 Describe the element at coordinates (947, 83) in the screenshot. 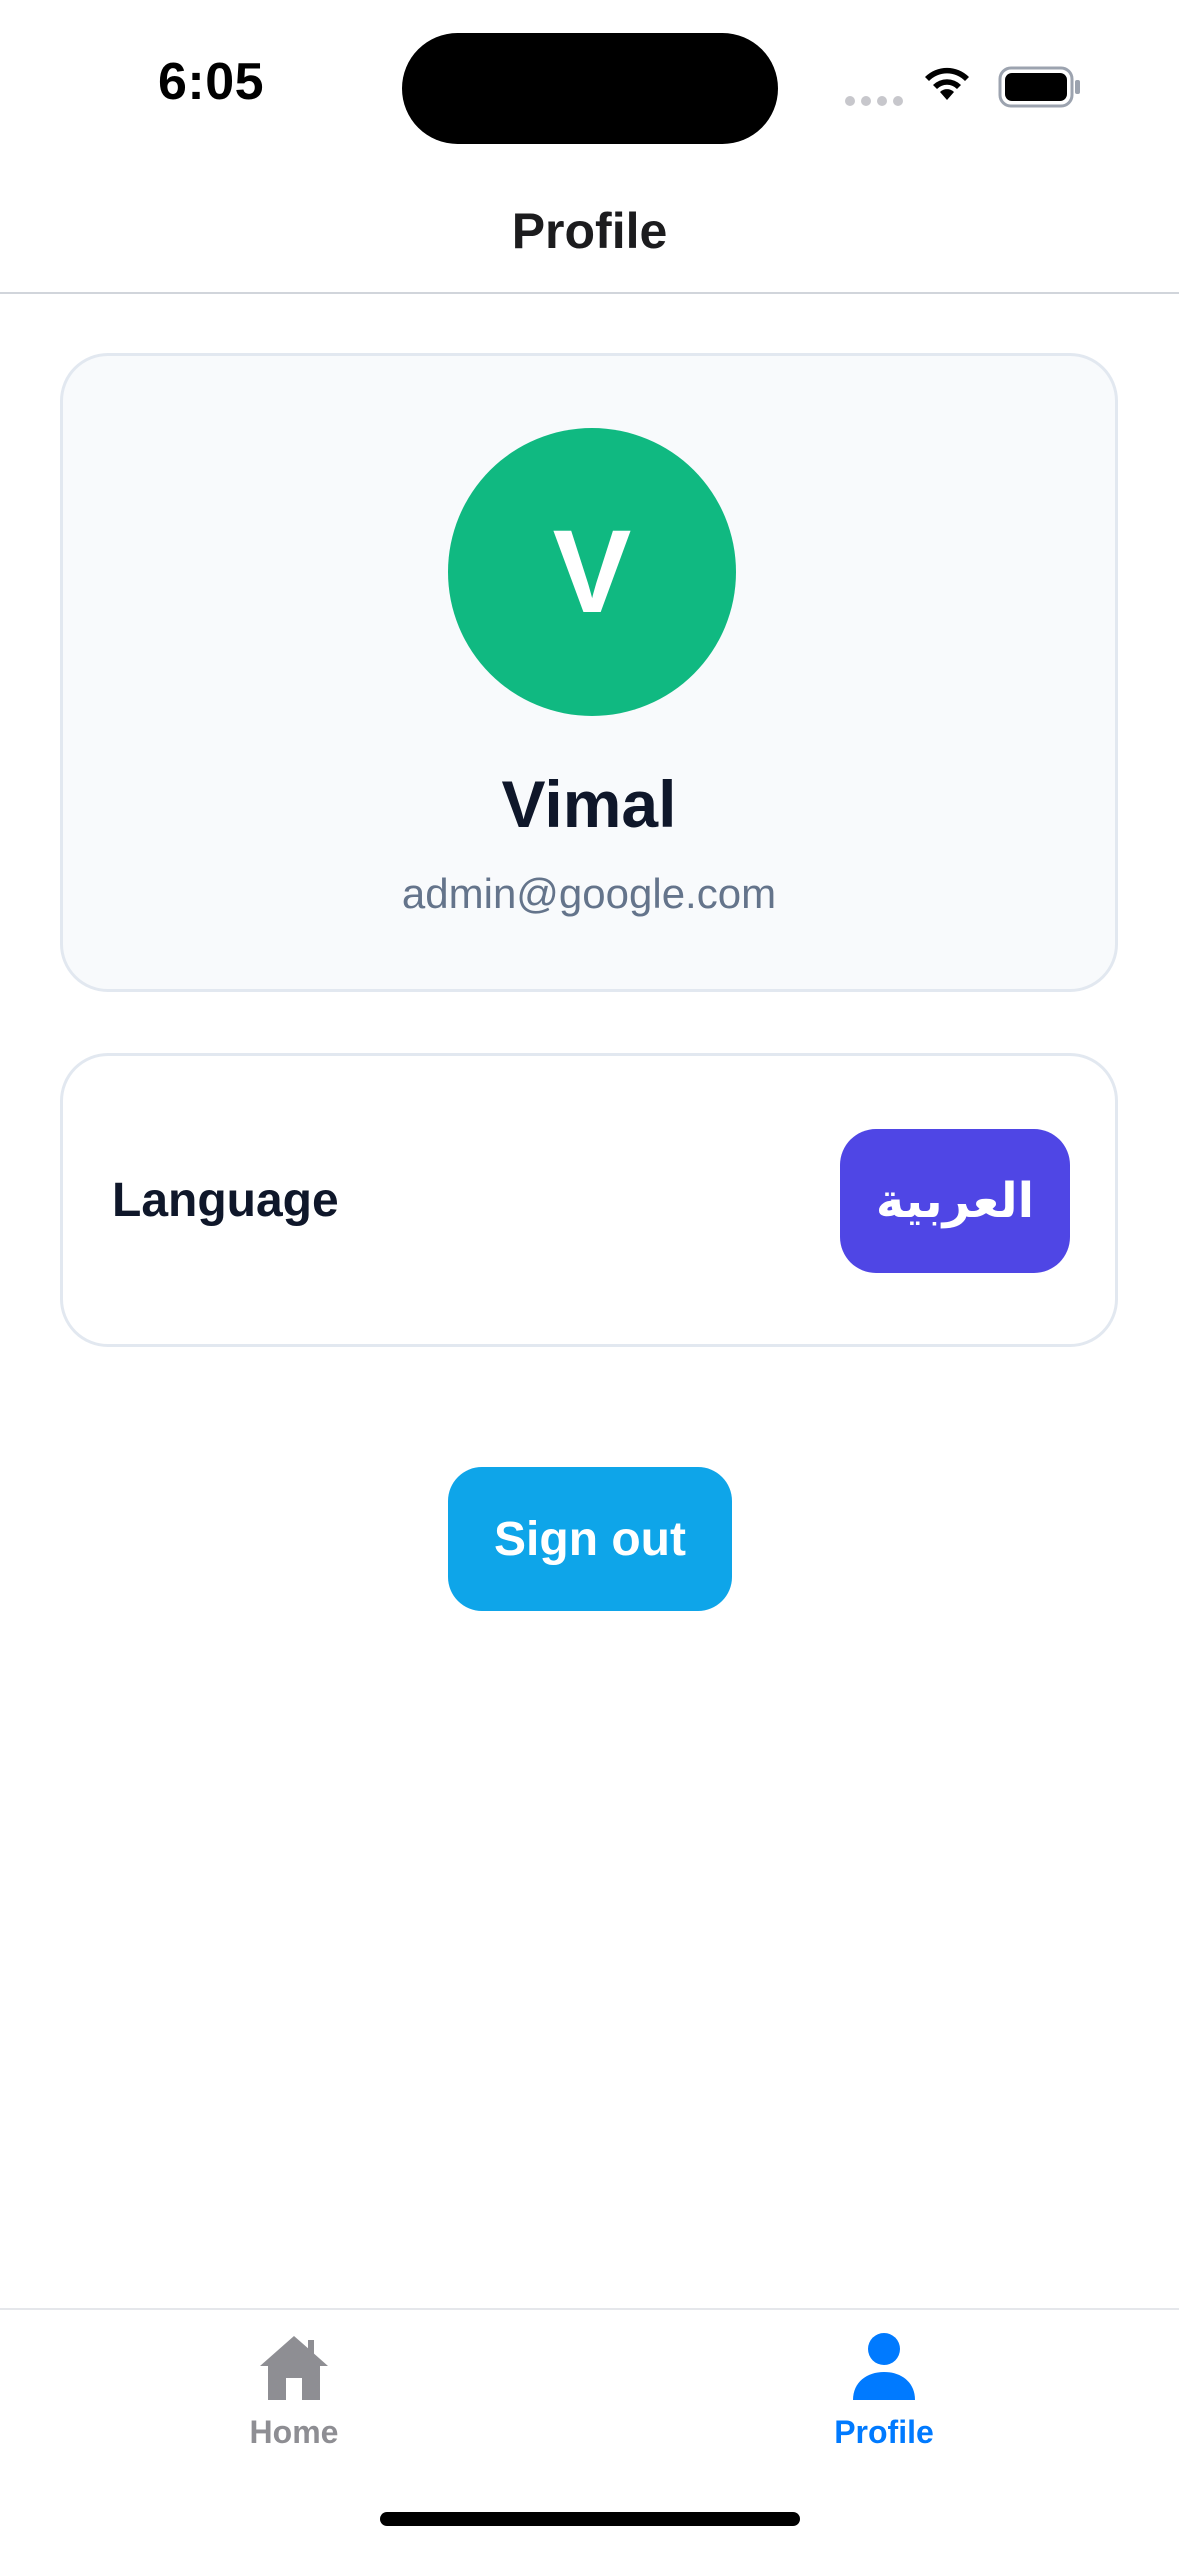

I see `wifi-icon` at that location.